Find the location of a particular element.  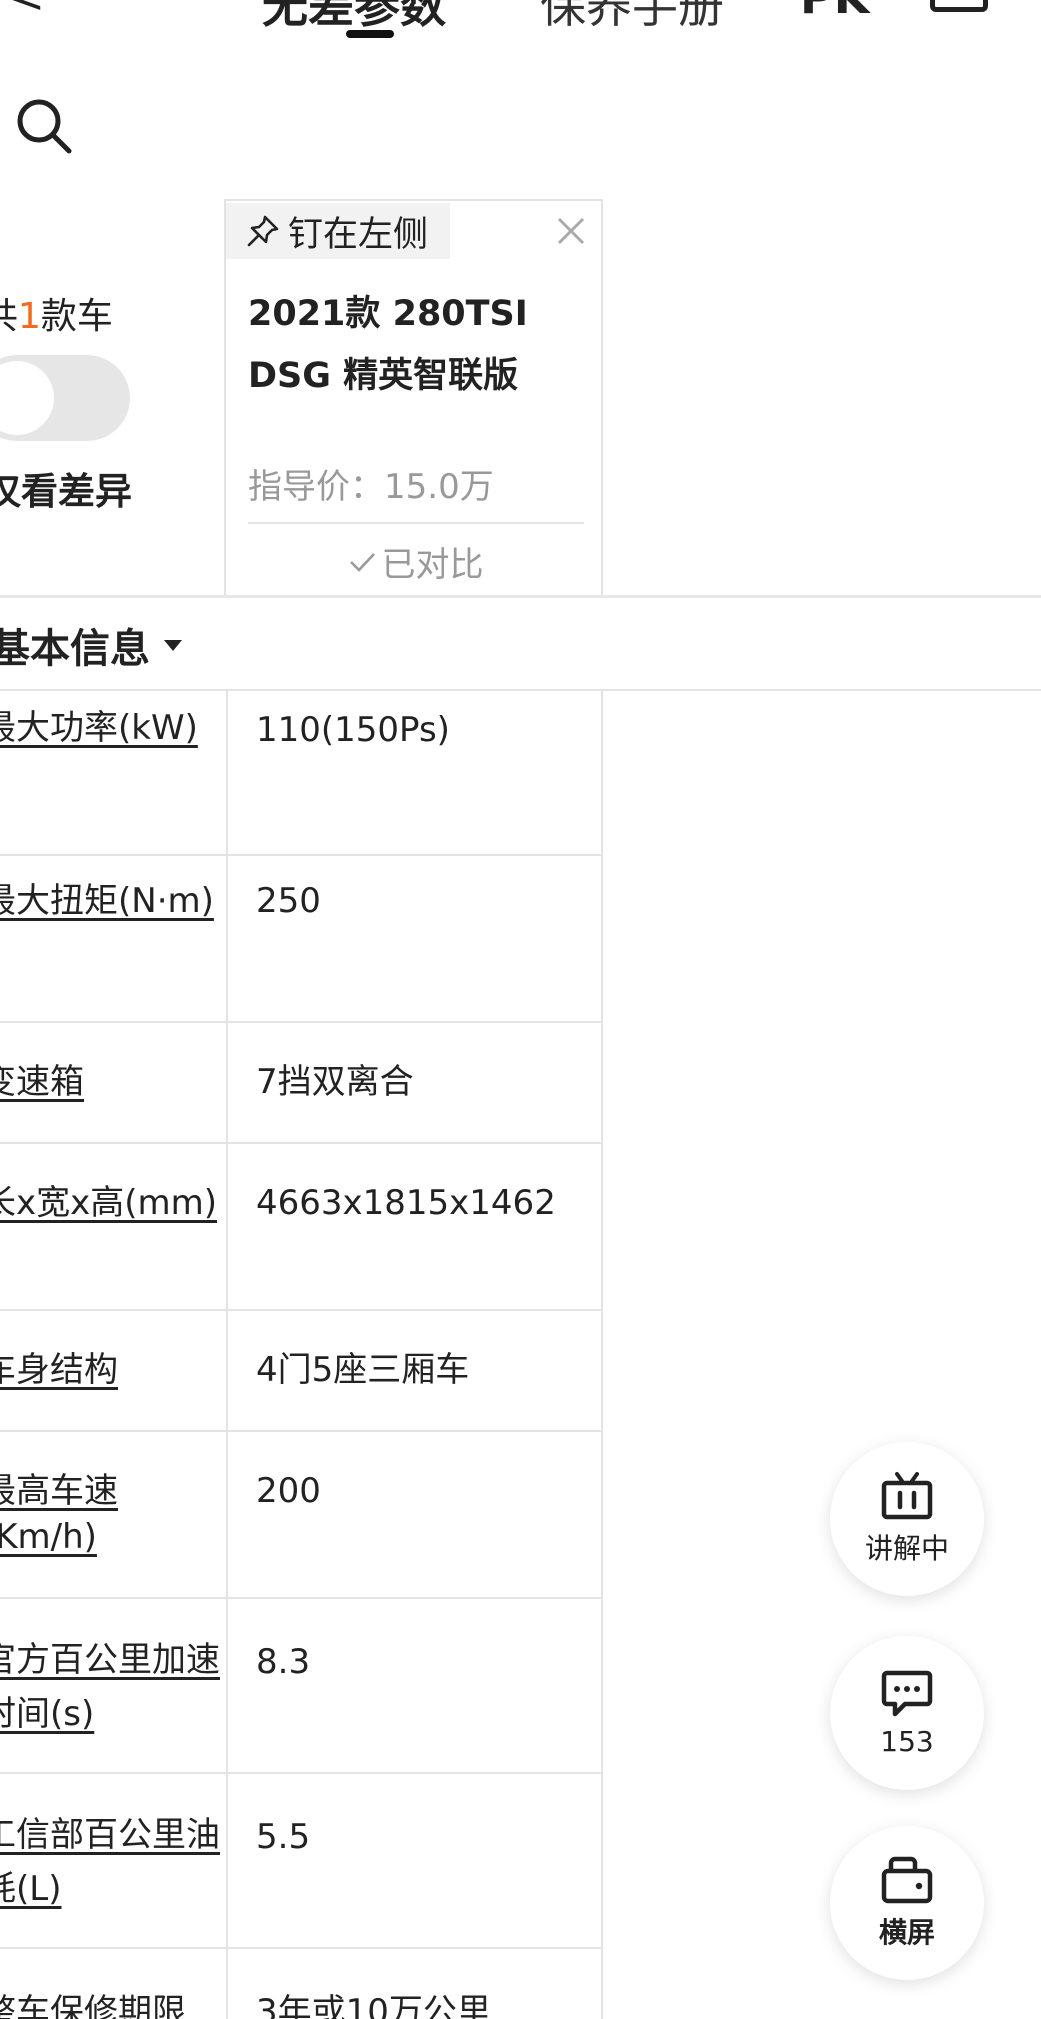

search-button is located at coordinates (44, 126).